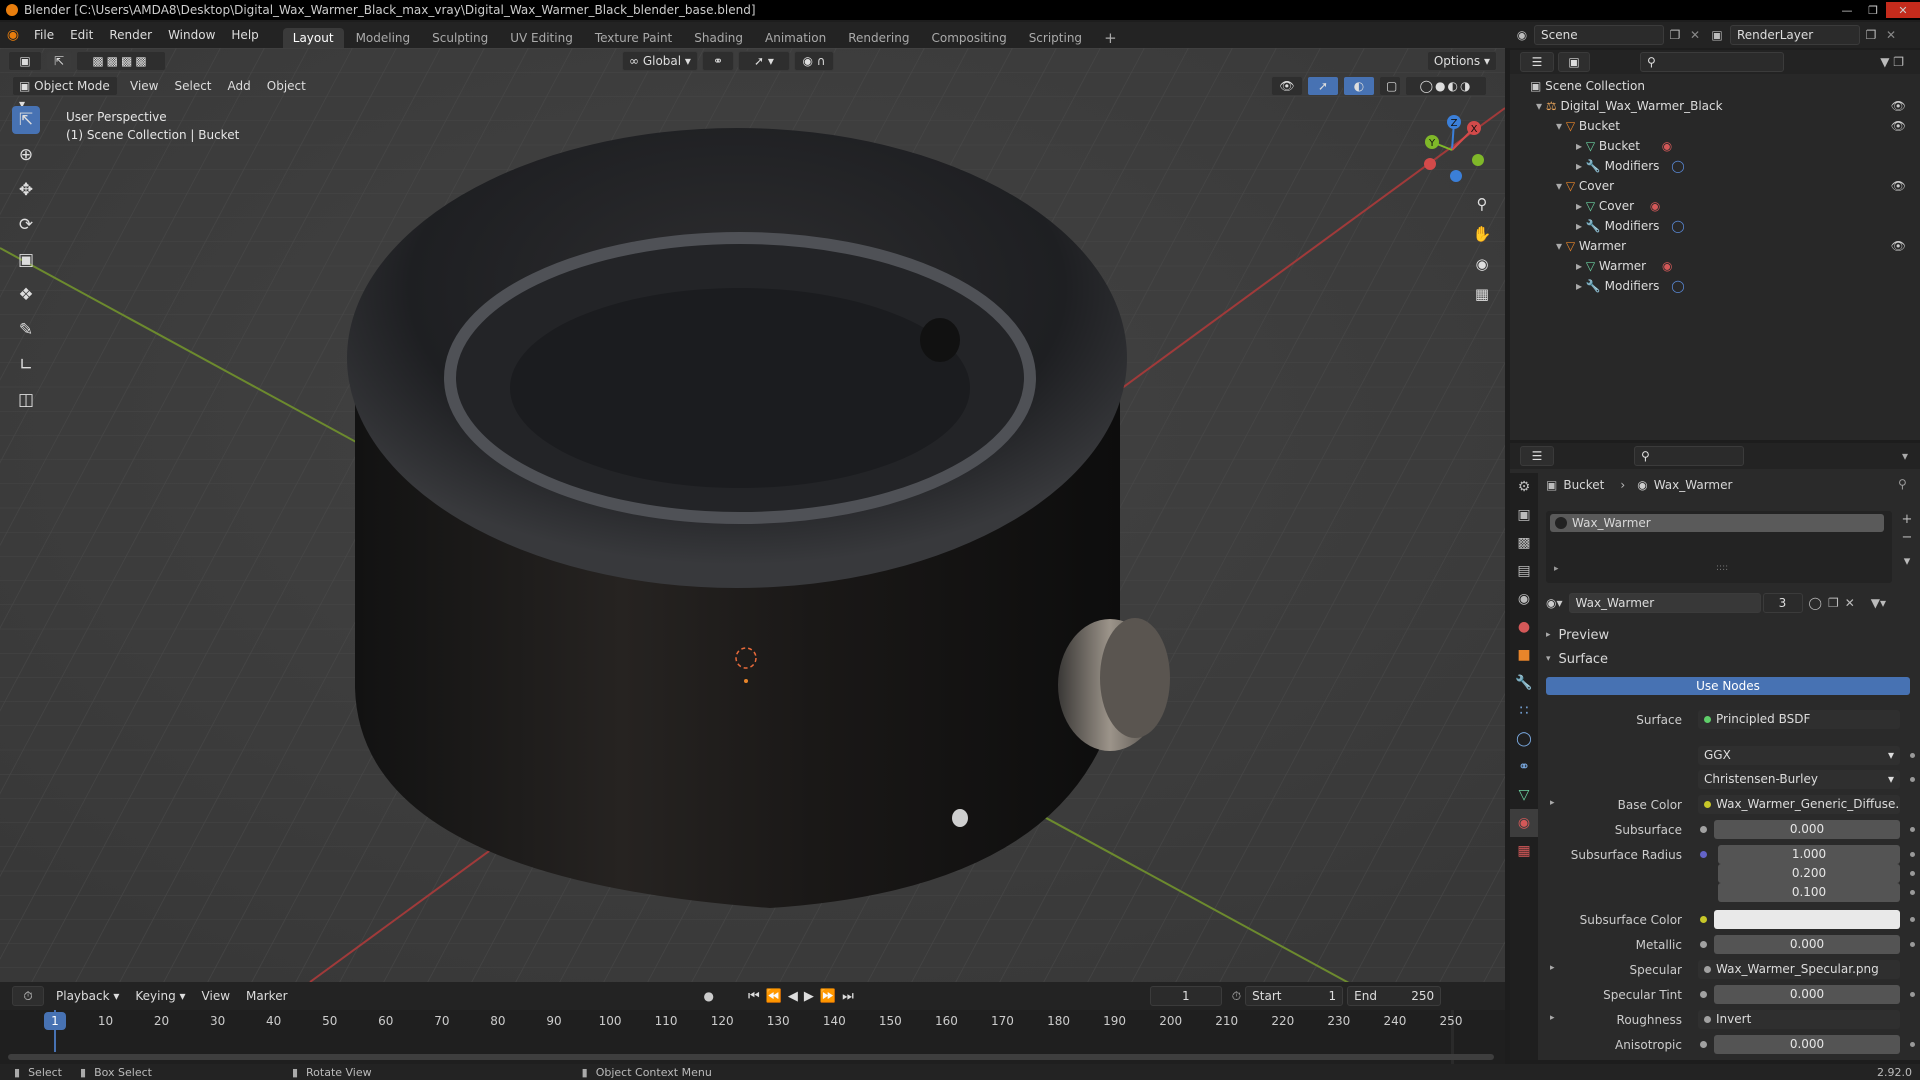 Image resolution: width=1920 pixels, height=1080 pixels. I want to click on physics-tab-icon: ◯, so click(1524, 739).